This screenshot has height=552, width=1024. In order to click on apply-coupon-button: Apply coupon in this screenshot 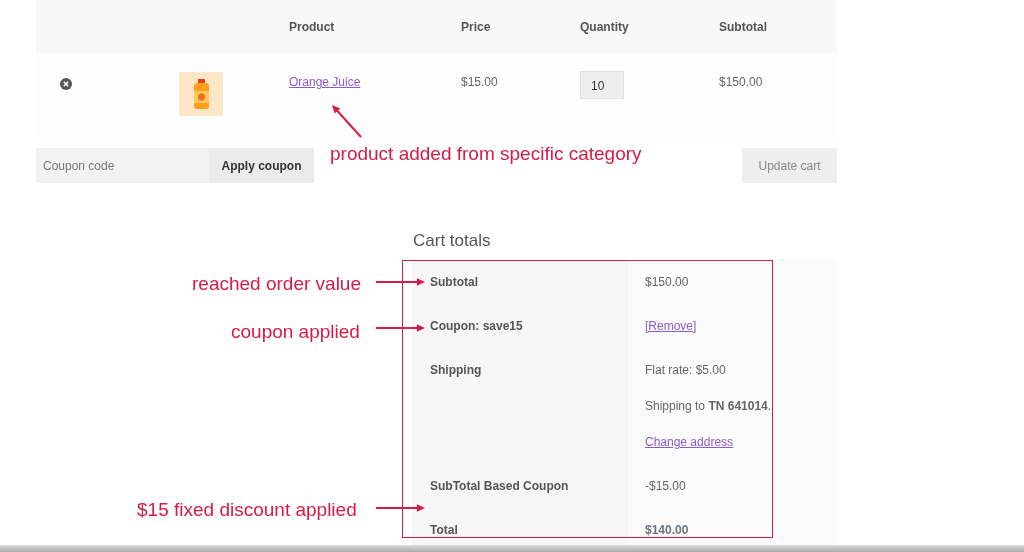, I will do `click(261, 165)`.